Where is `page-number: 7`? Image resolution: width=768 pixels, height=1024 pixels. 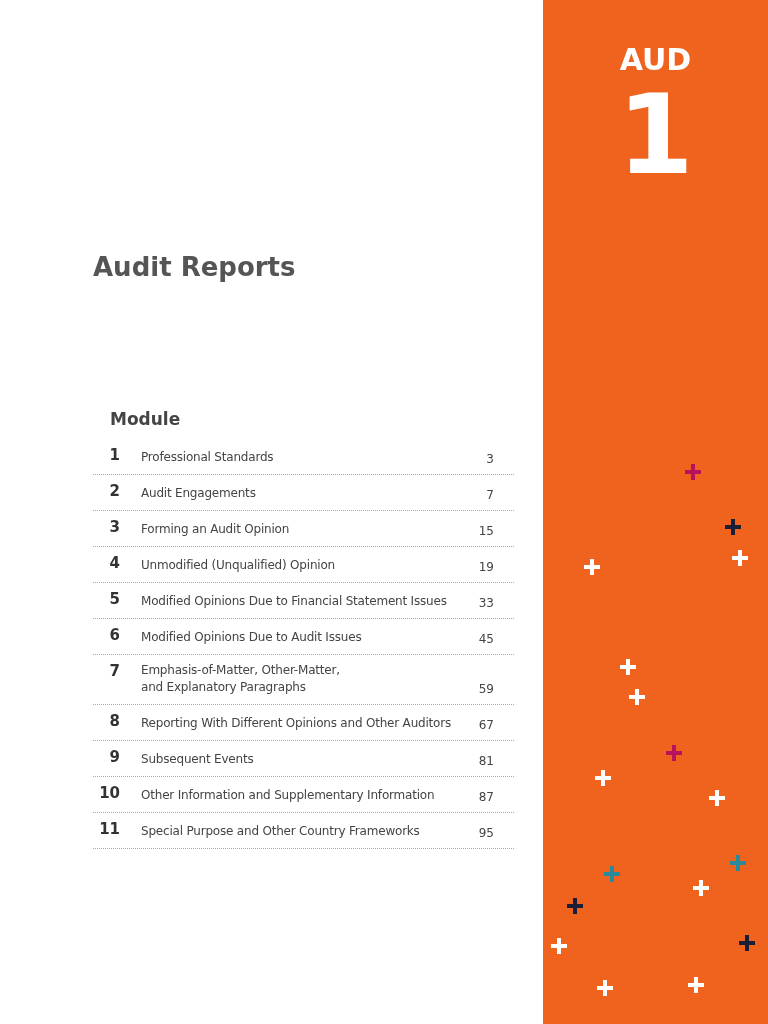 page-number: 7 is located at coordinates (489, 495).